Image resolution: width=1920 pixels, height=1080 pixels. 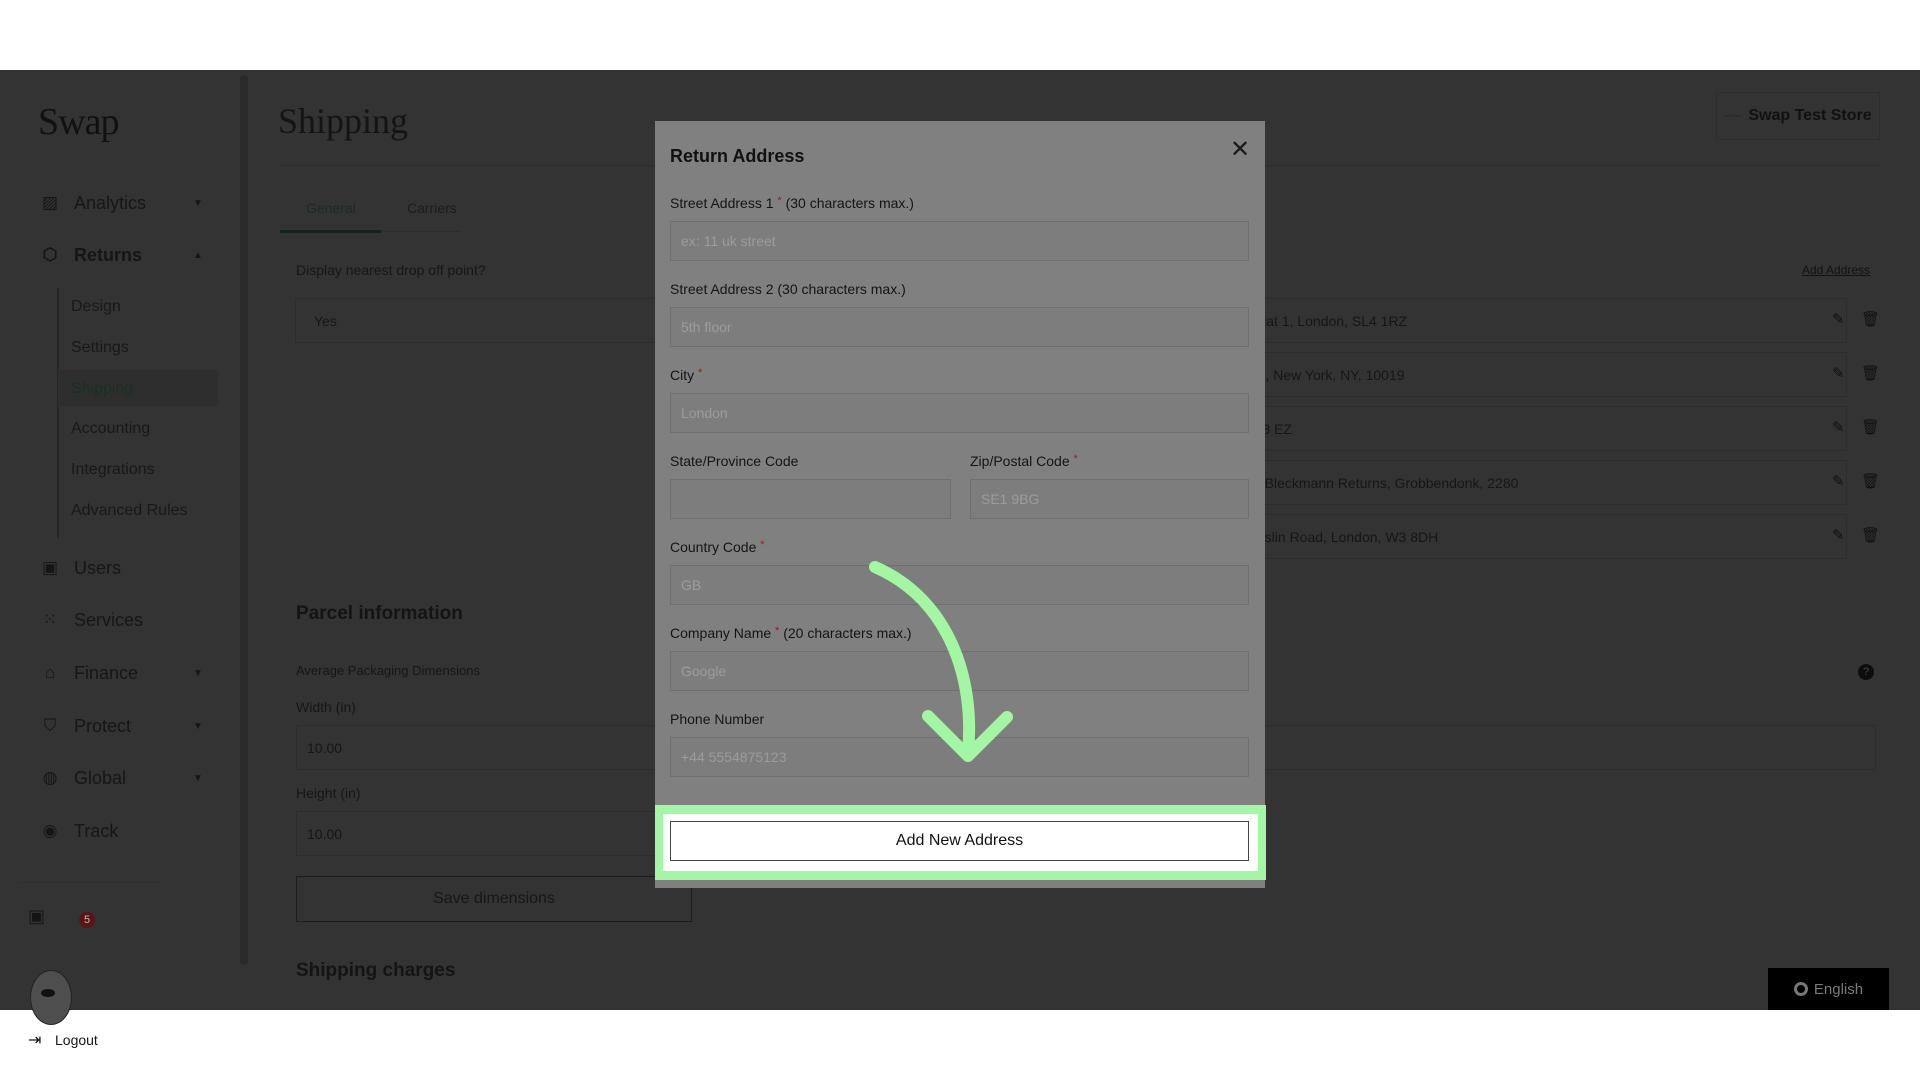 I want to click on annotation-arrow, so click(x=941, y=661).